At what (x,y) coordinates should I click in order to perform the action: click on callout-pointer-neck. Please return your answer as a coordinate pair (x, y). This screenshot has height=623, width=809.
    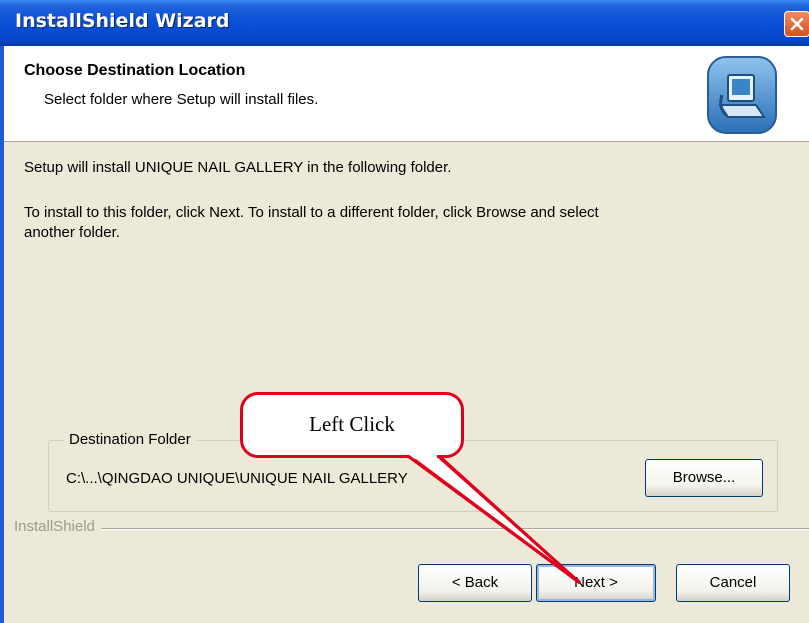
    Looking at the image, I should click on (494, 517).